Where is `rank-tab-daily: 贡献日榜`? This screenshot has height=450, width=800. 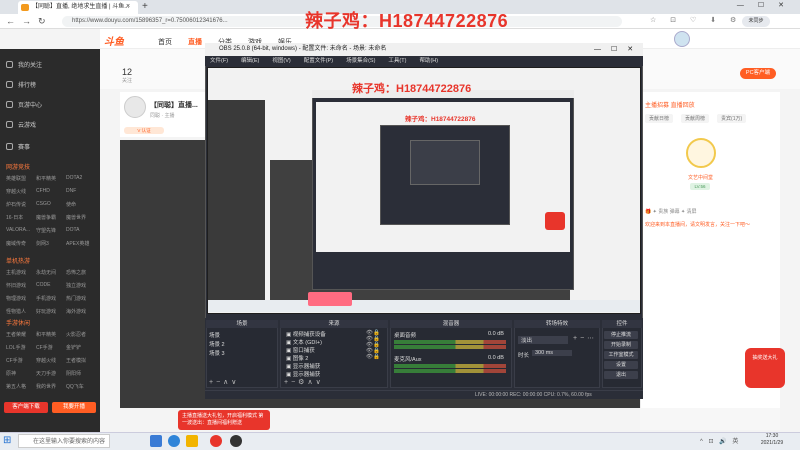
rank-tab-daily: 贡献日榜 is located at coordinates (659, 118).